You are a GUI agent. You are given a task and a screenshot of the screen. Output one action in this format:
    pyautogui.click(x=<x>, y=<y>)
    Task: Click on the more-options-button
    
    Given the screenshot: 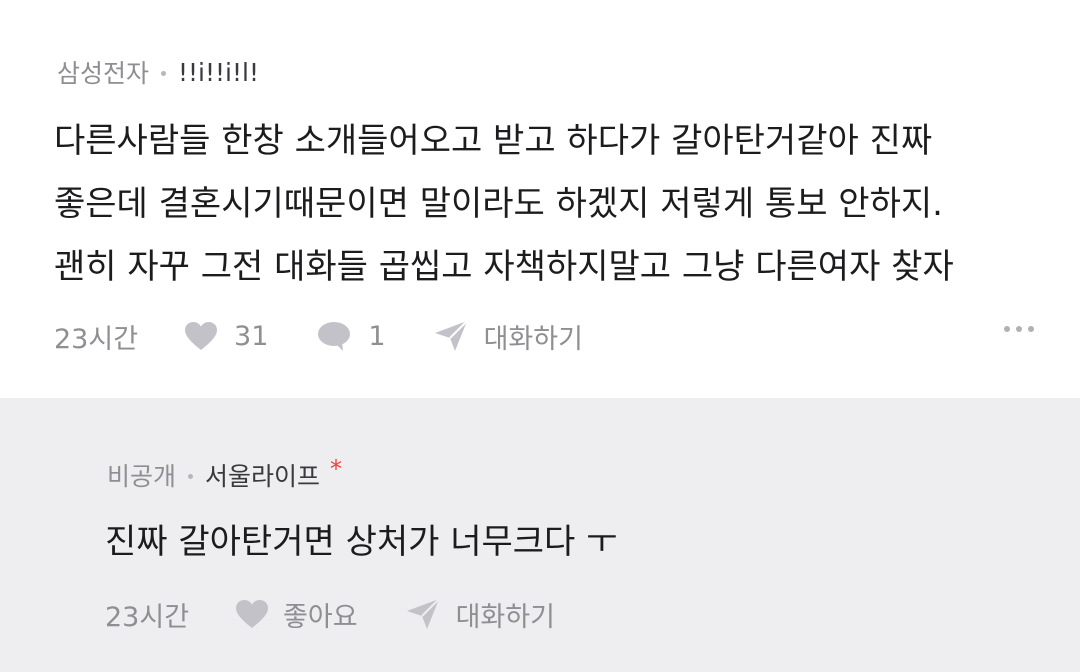 What is the action you would take?
    pyautogui.click(x=1019, y=329)
    